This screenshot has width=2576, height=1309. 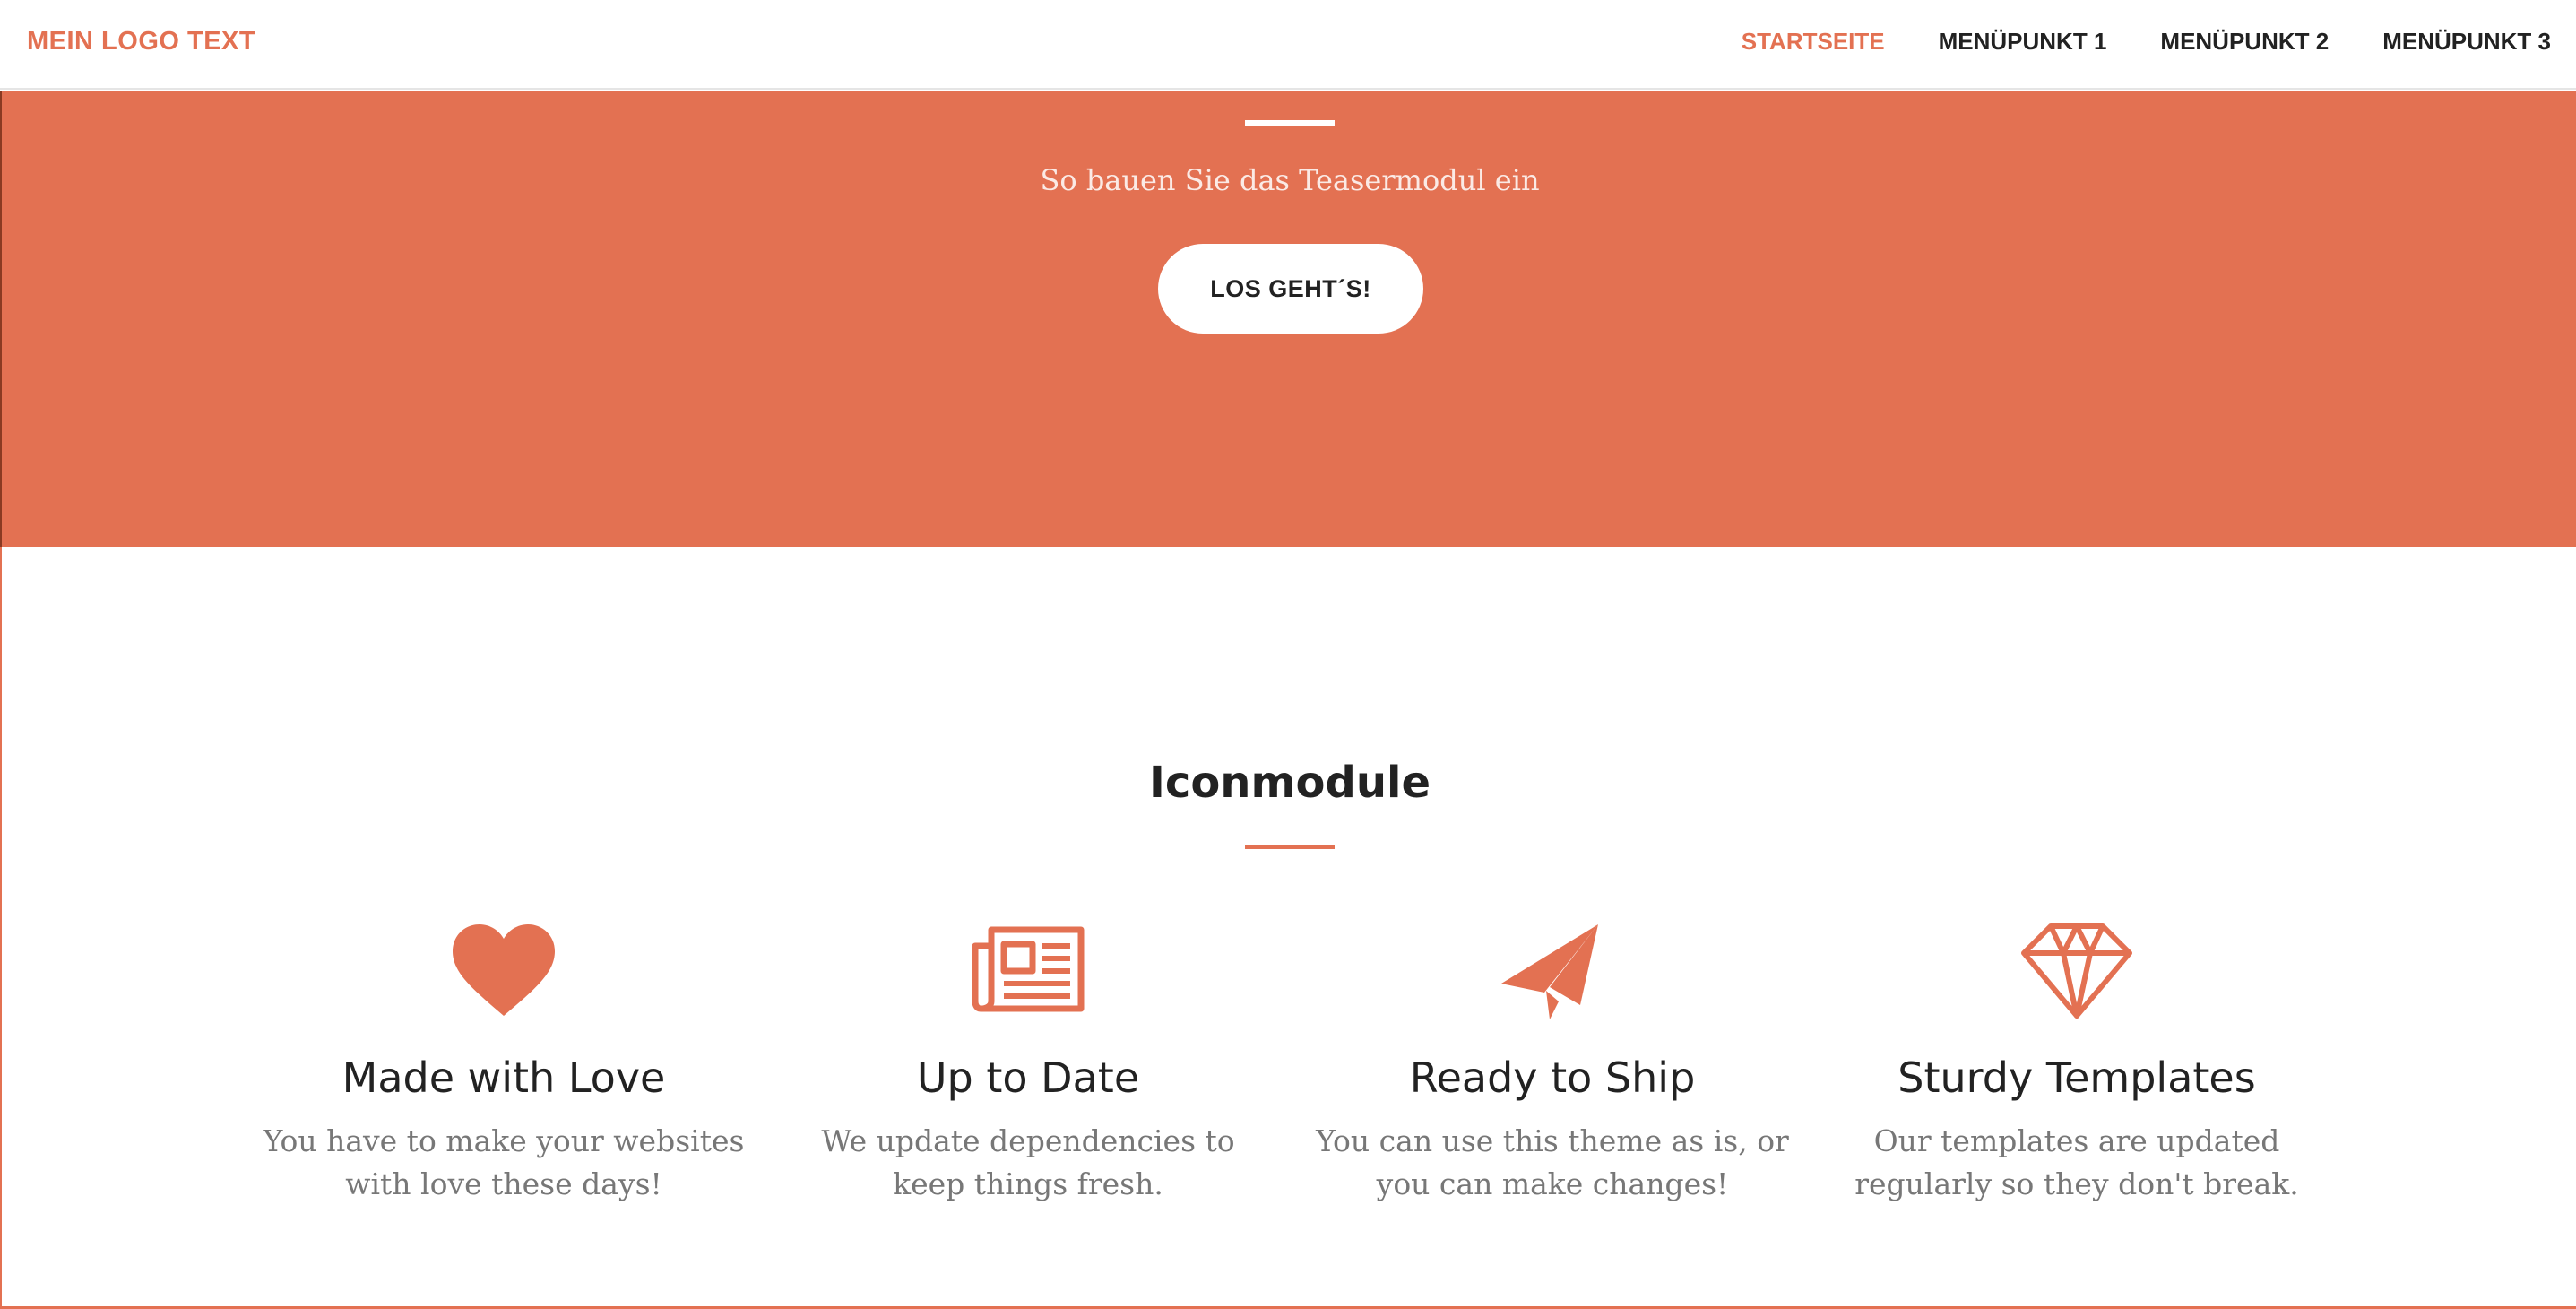 What do you see at coordinates (503, 1077) in the screenshot?
I see `feature-title: Made with Love` at bounding box center [503, 1077].